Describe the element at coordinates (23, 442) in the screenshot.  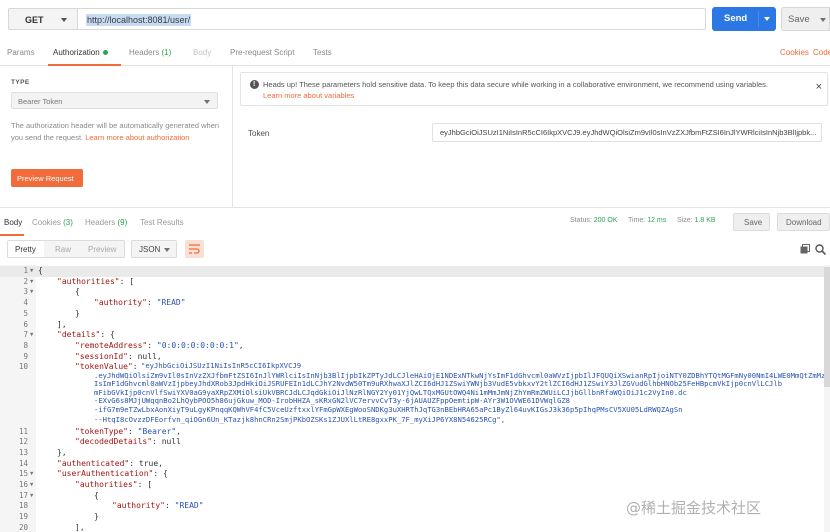
I see `line-number: 12` at that location.